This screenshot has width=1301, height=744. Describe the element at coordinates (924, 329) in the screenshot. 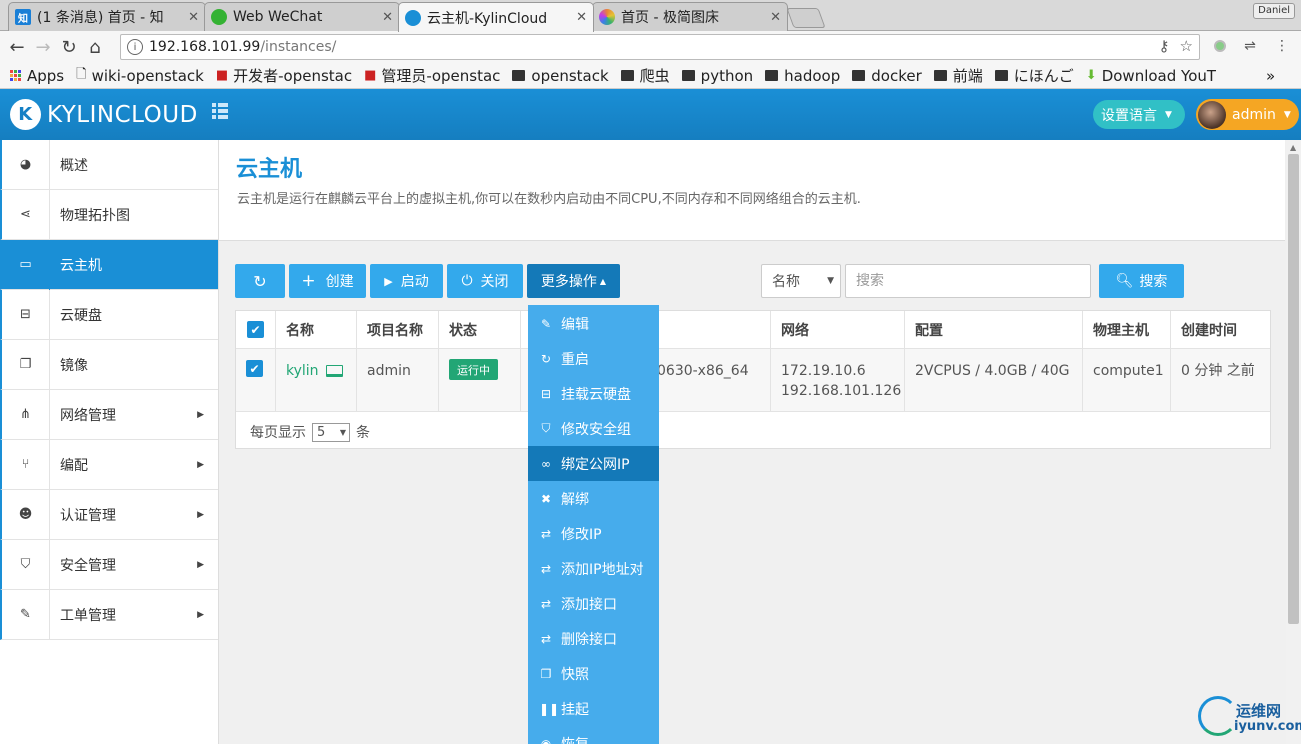

I see `col-header-config: 配置` at that location.